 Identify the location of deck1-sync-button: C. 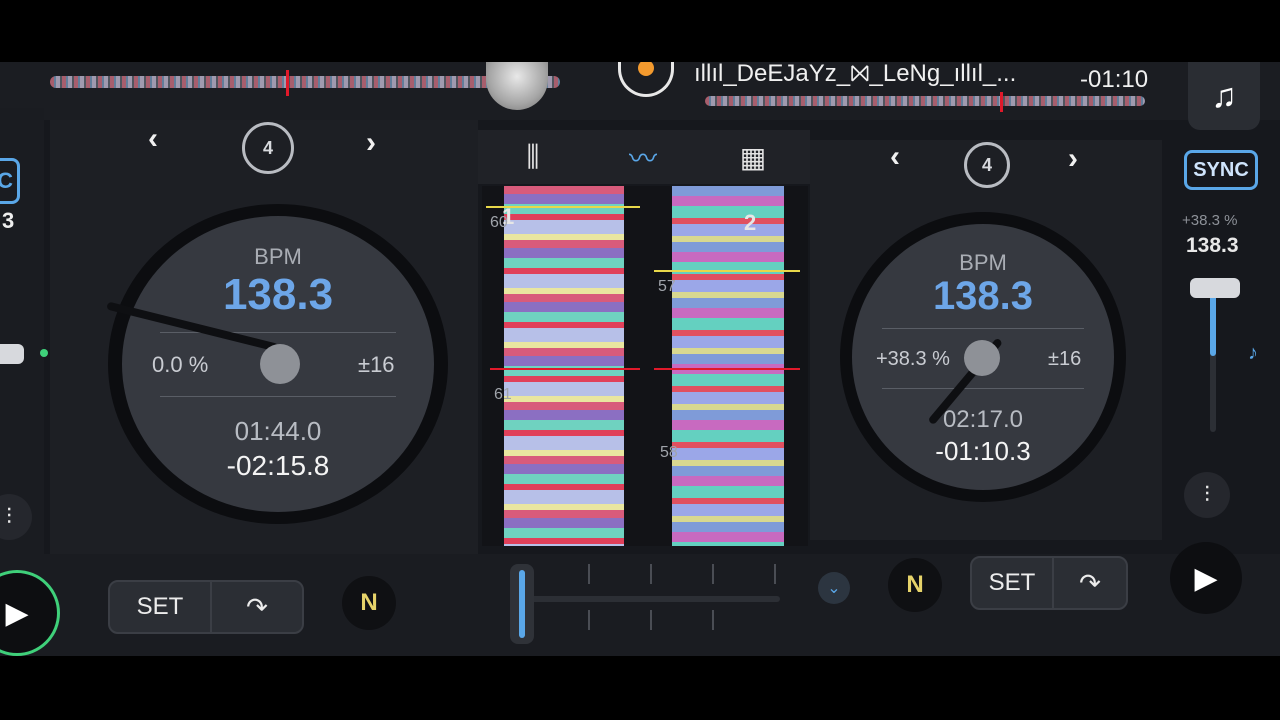
(10, 181).